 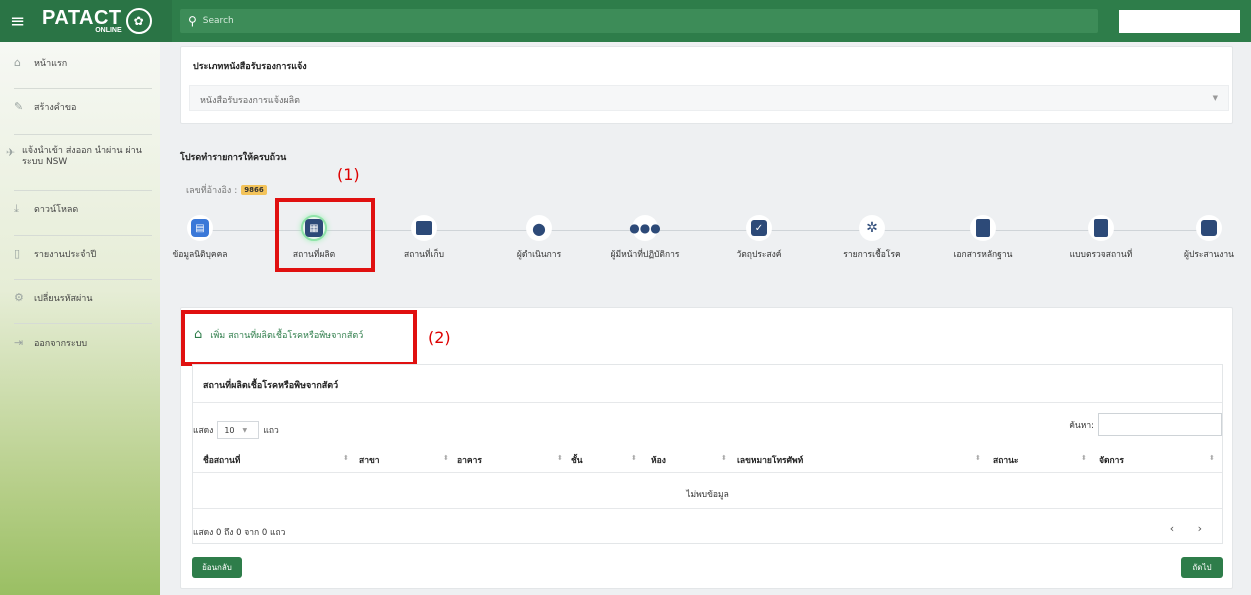 I want to click on step-label: แบบตรวจสถานที่, so click(x=1101, y=255).